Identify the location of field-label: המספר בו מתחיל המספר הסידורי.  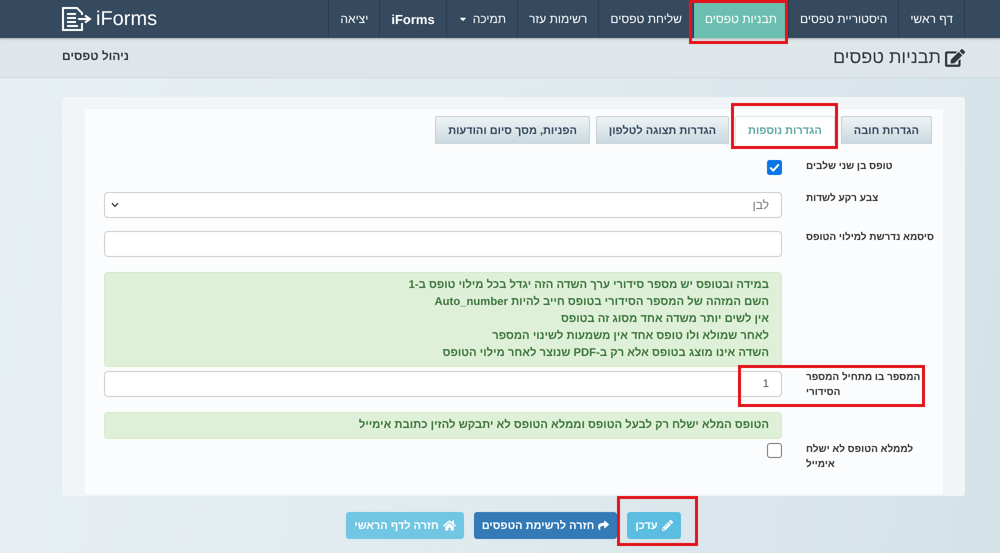
(864, 385).